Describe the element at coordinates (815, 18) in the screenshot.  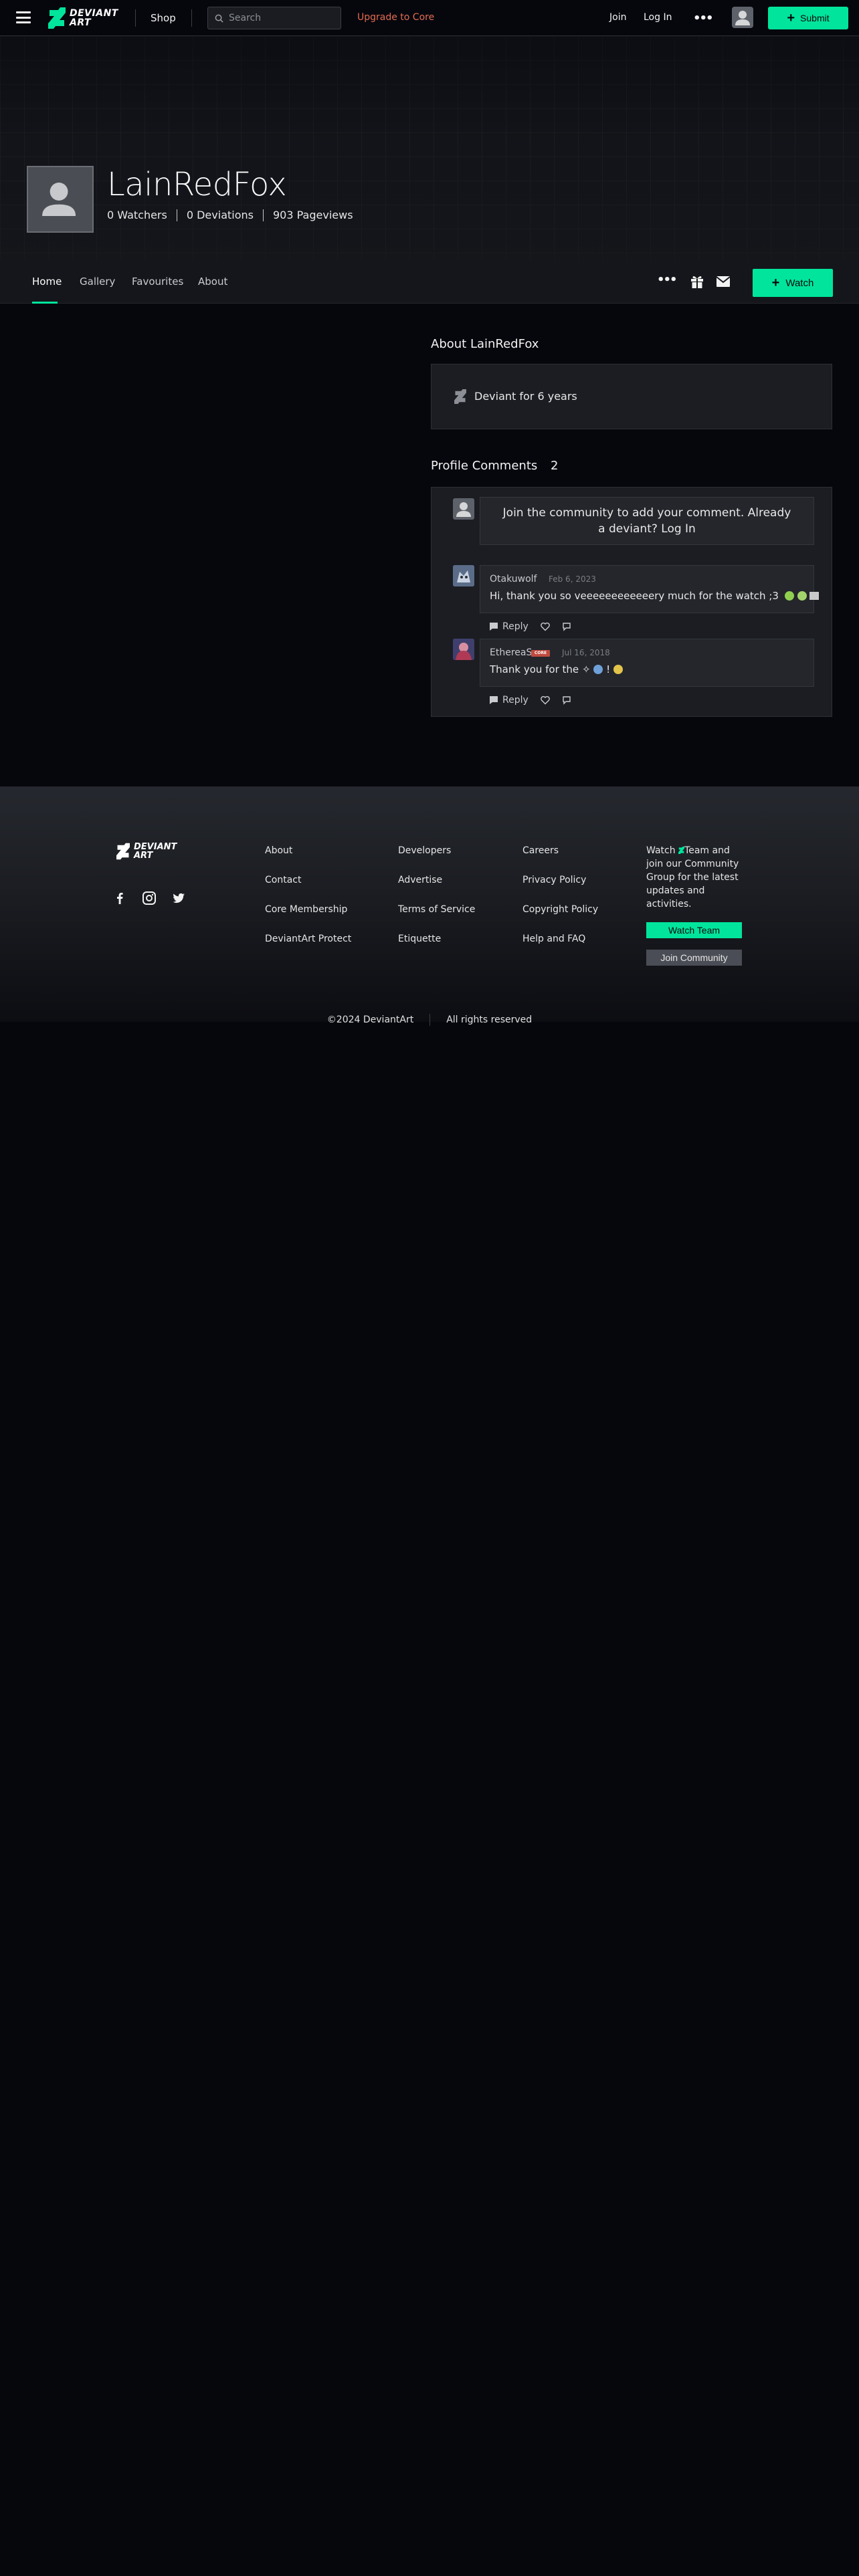
I see `submit-button-label: Submit` at that location.